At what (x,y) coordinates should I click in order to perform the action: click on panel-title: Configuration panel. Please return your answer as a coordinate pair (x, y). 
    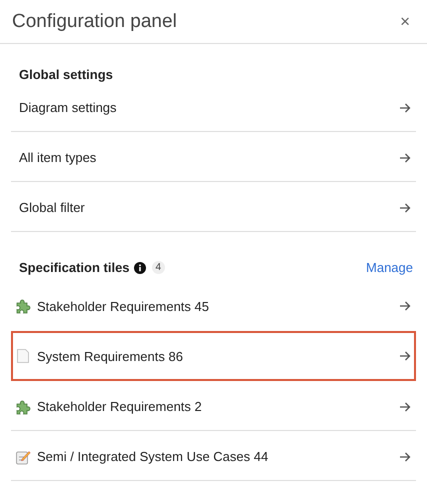
    Looking at the image, I should click on (94, 21).